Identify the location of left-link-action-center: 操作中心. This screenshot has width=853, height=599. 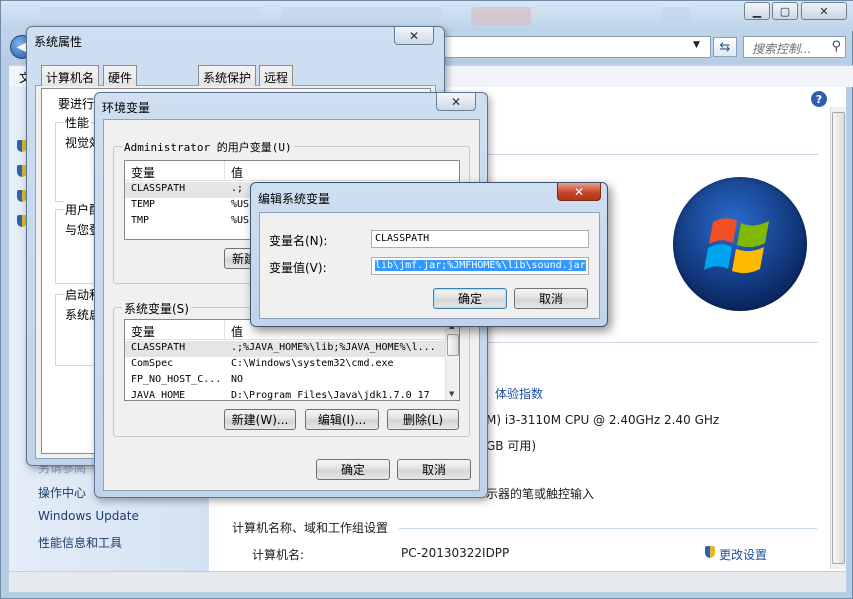
(62, 492).